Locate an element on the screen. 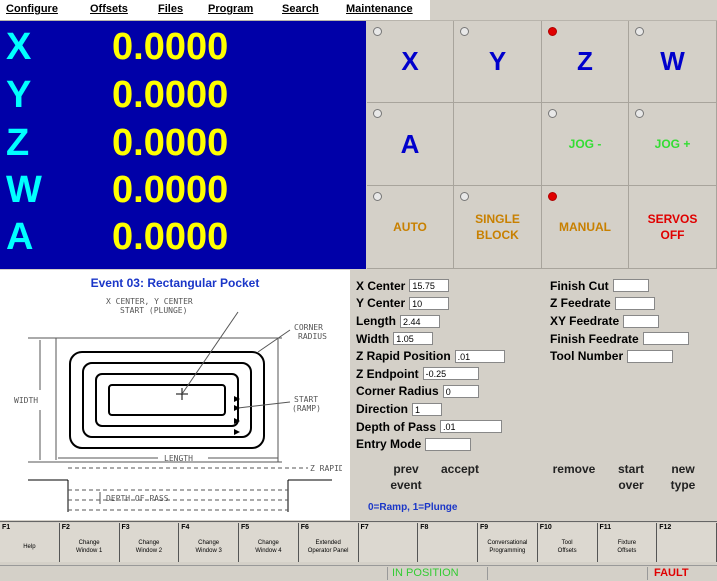  param-label: Tool Number is located at coordinates (587, 356).